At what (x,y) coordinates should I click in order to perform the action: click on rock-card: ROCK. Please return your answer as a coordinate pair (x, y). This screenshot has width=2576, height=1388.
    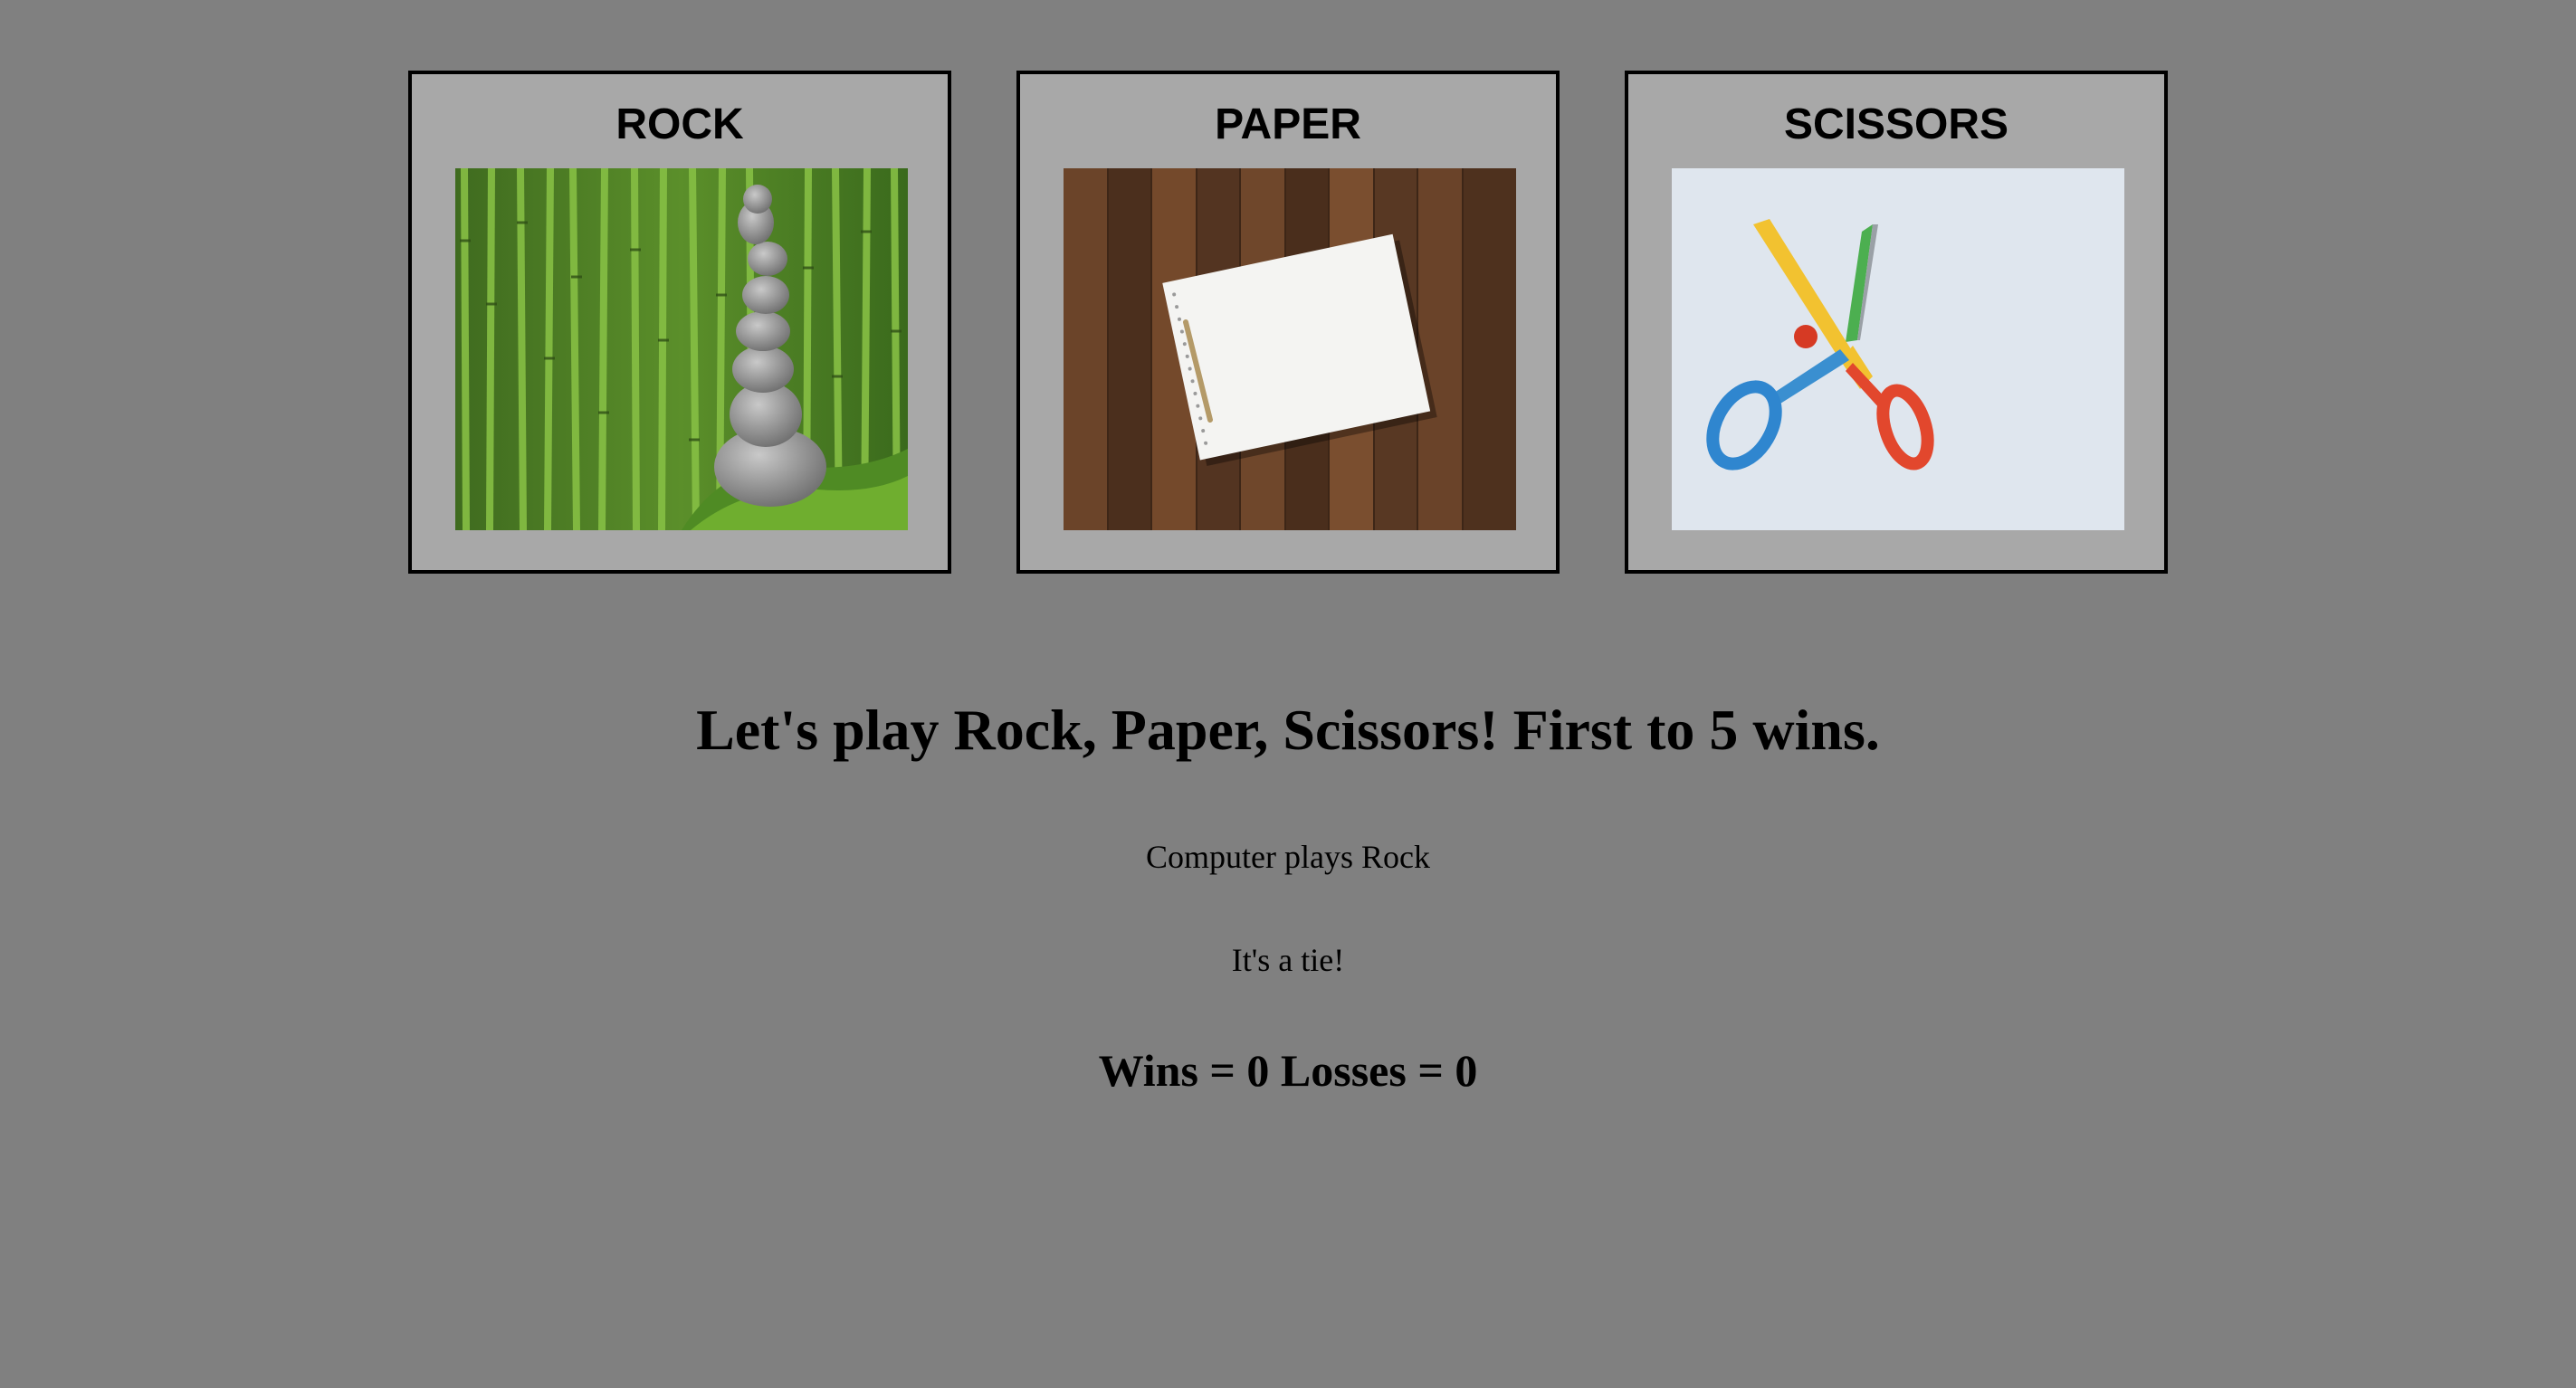
    Looking at the image, I should click on (680, 322).